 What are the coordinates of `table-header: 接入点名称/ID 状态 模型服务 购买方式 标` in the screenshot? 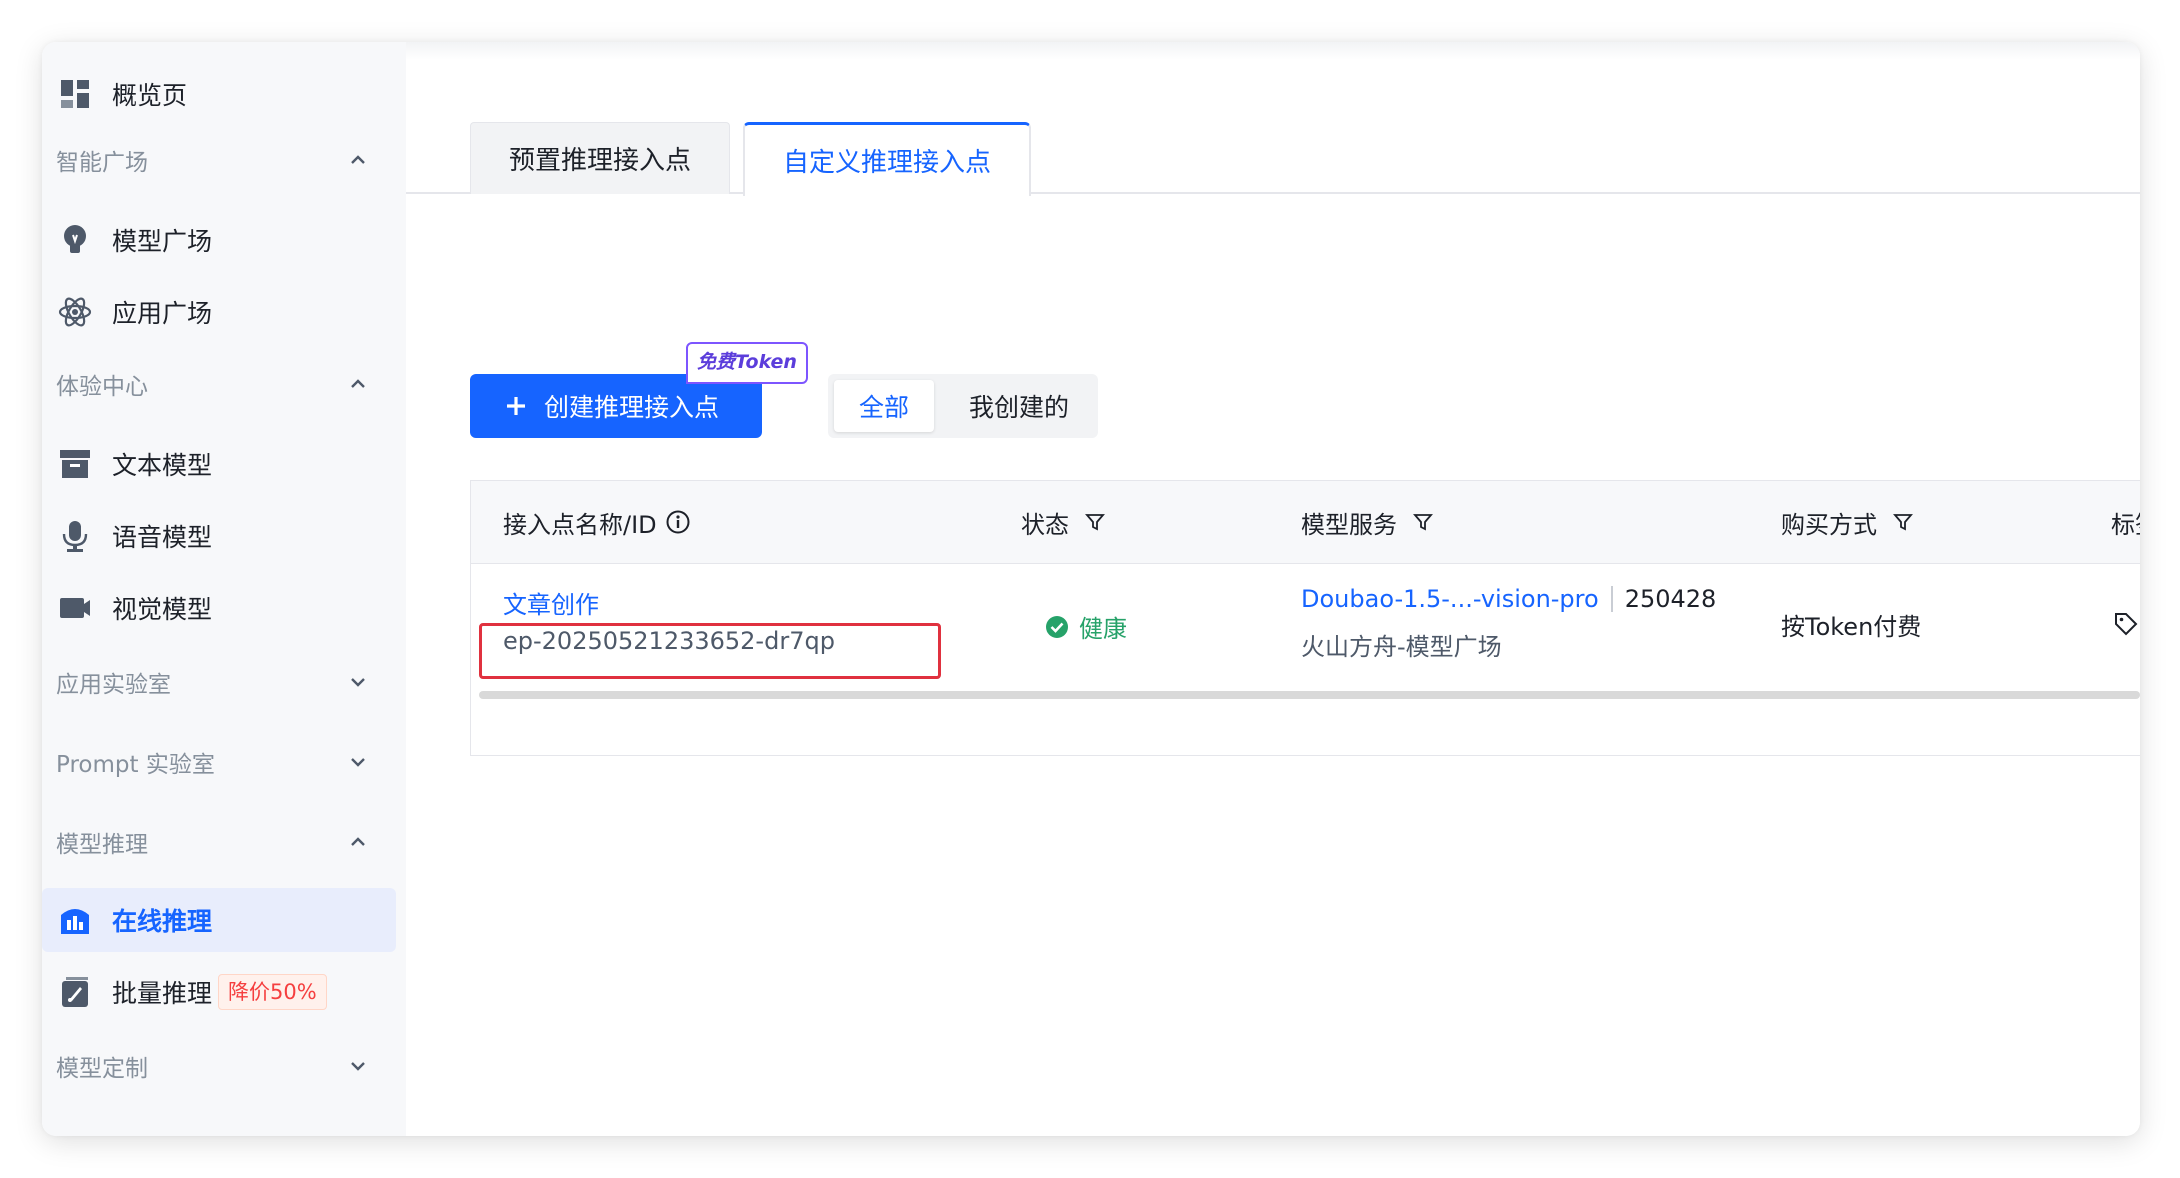 It's located at (1305, 522).